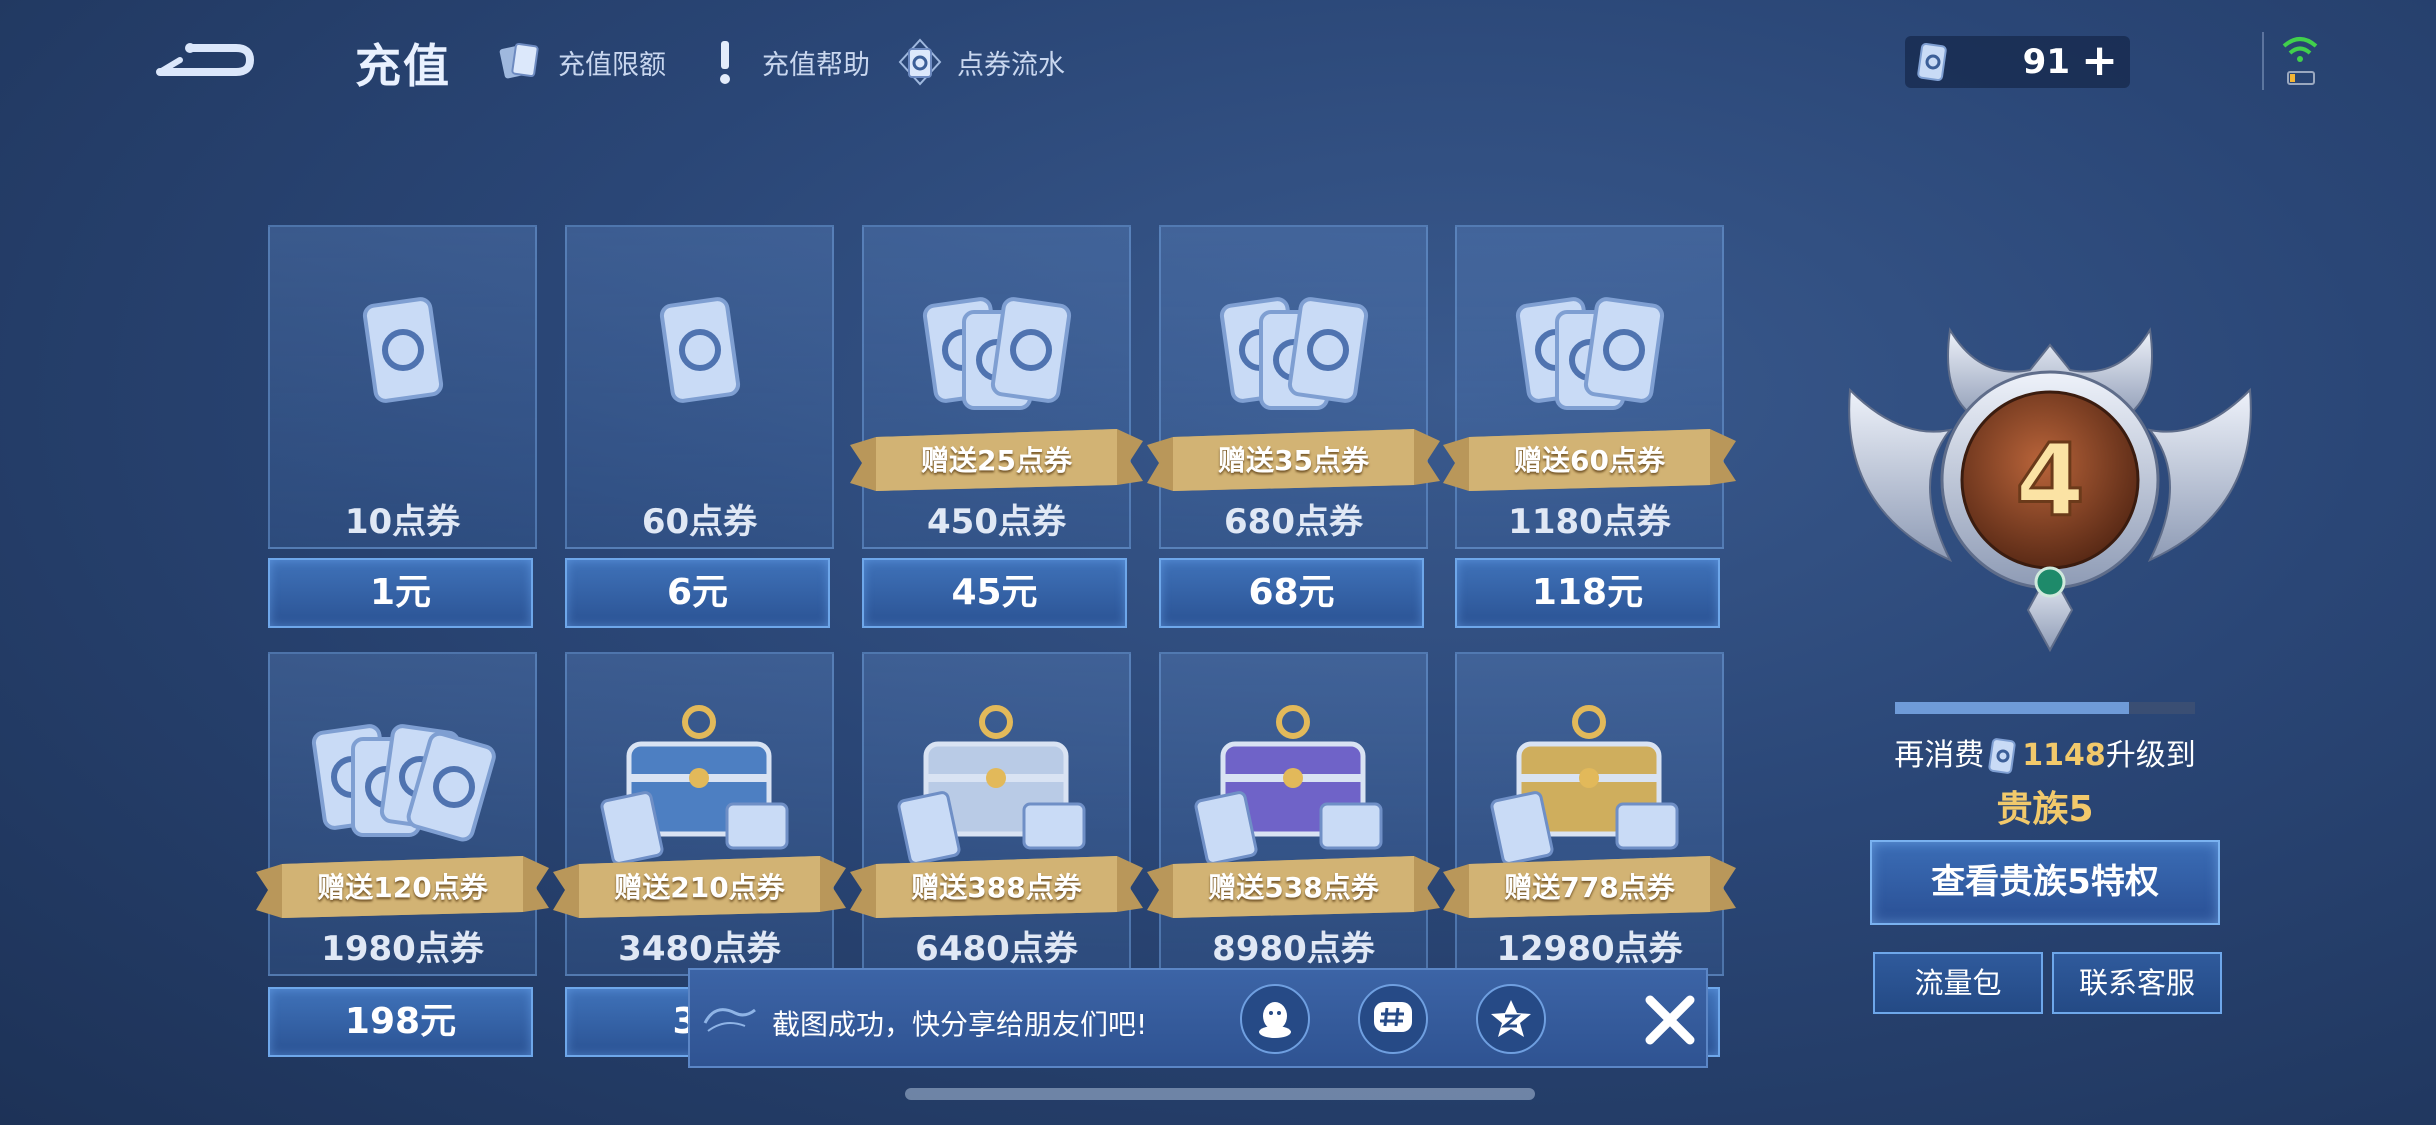 This screenshot has height=1125, width=2436. Describe the element at coordinates (816, 65) in the screenshot. I see `recharge-help-label: 充值帮助` at that location.